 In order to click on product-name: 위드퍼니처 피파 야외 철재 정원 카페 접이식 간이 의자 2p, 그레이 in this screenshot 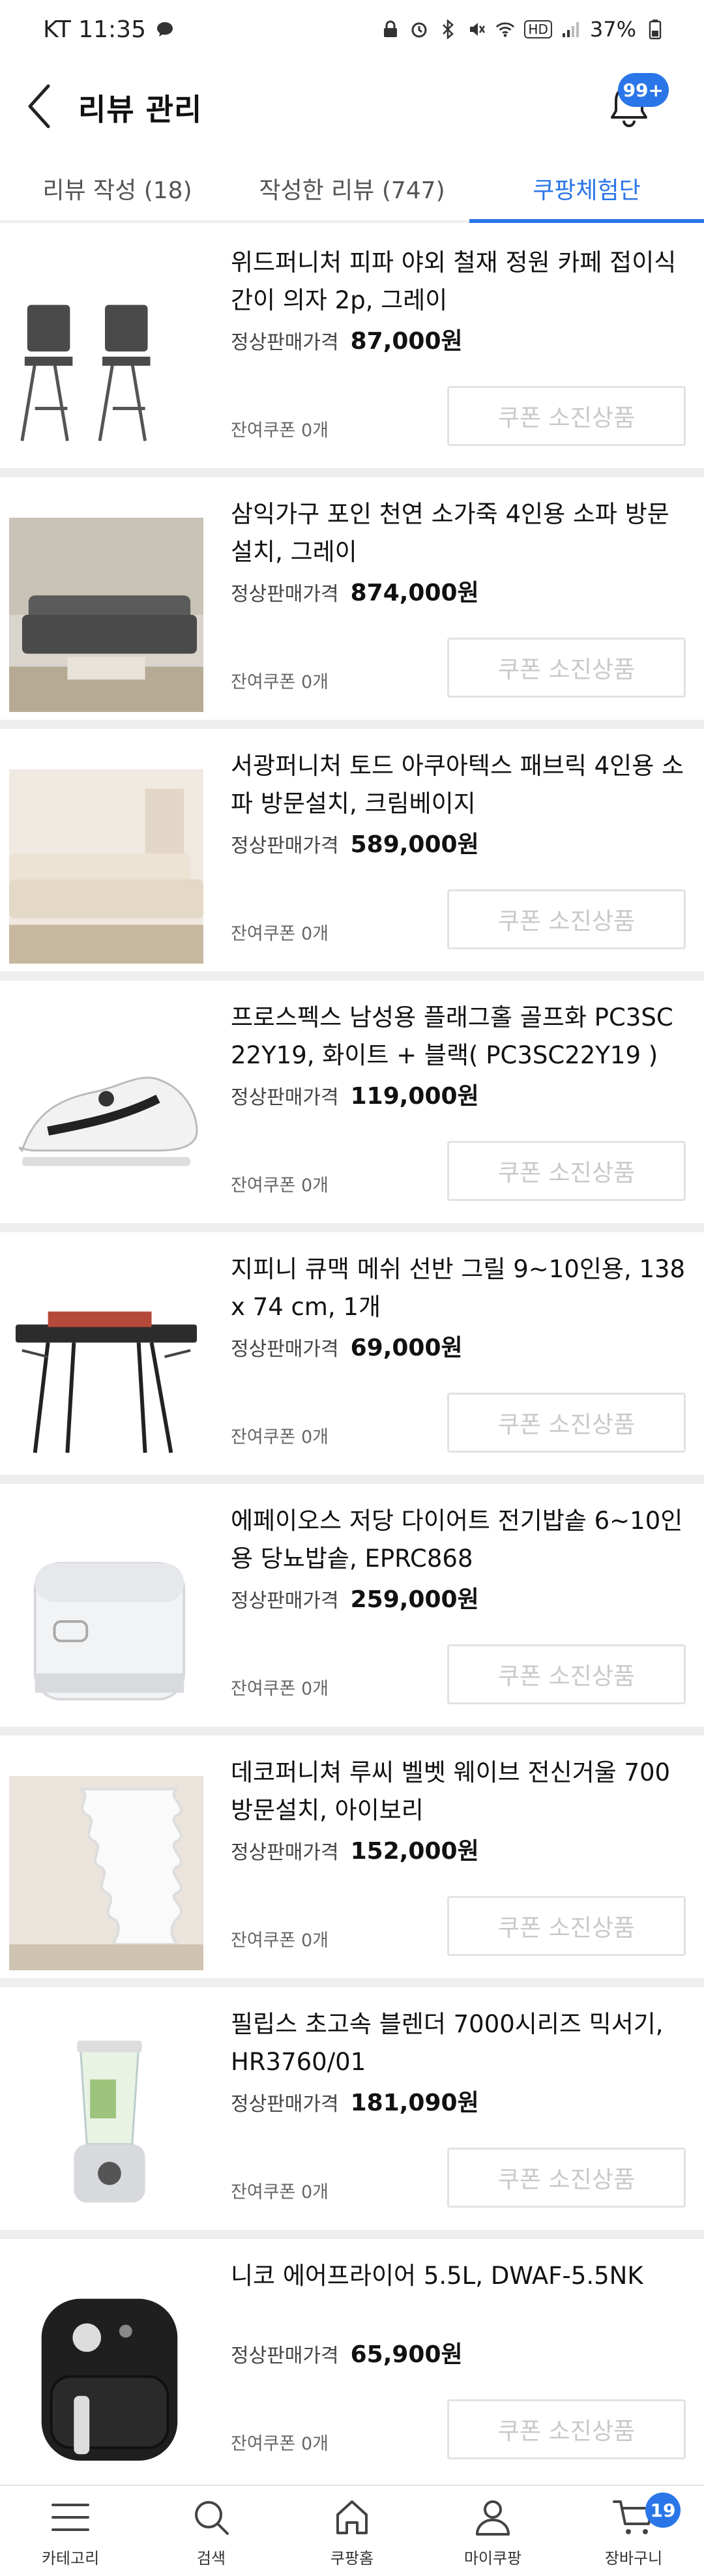, I will do `click(459, 281)`.